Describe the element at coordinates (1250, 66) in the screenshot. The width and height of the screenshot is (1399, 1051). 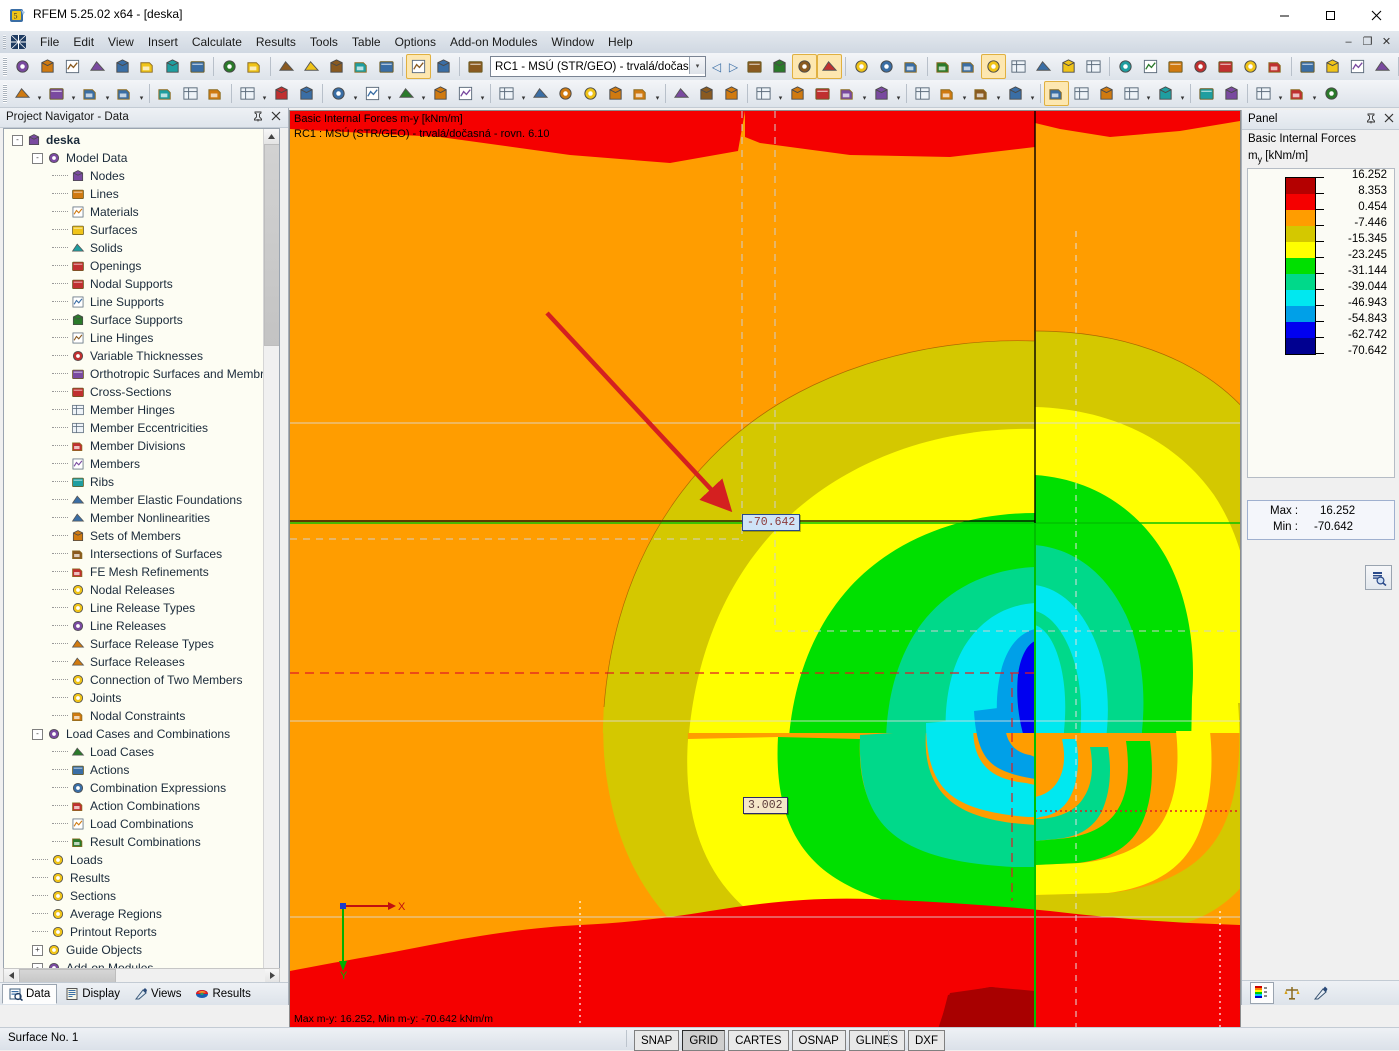
I see `clock-button` at that location.